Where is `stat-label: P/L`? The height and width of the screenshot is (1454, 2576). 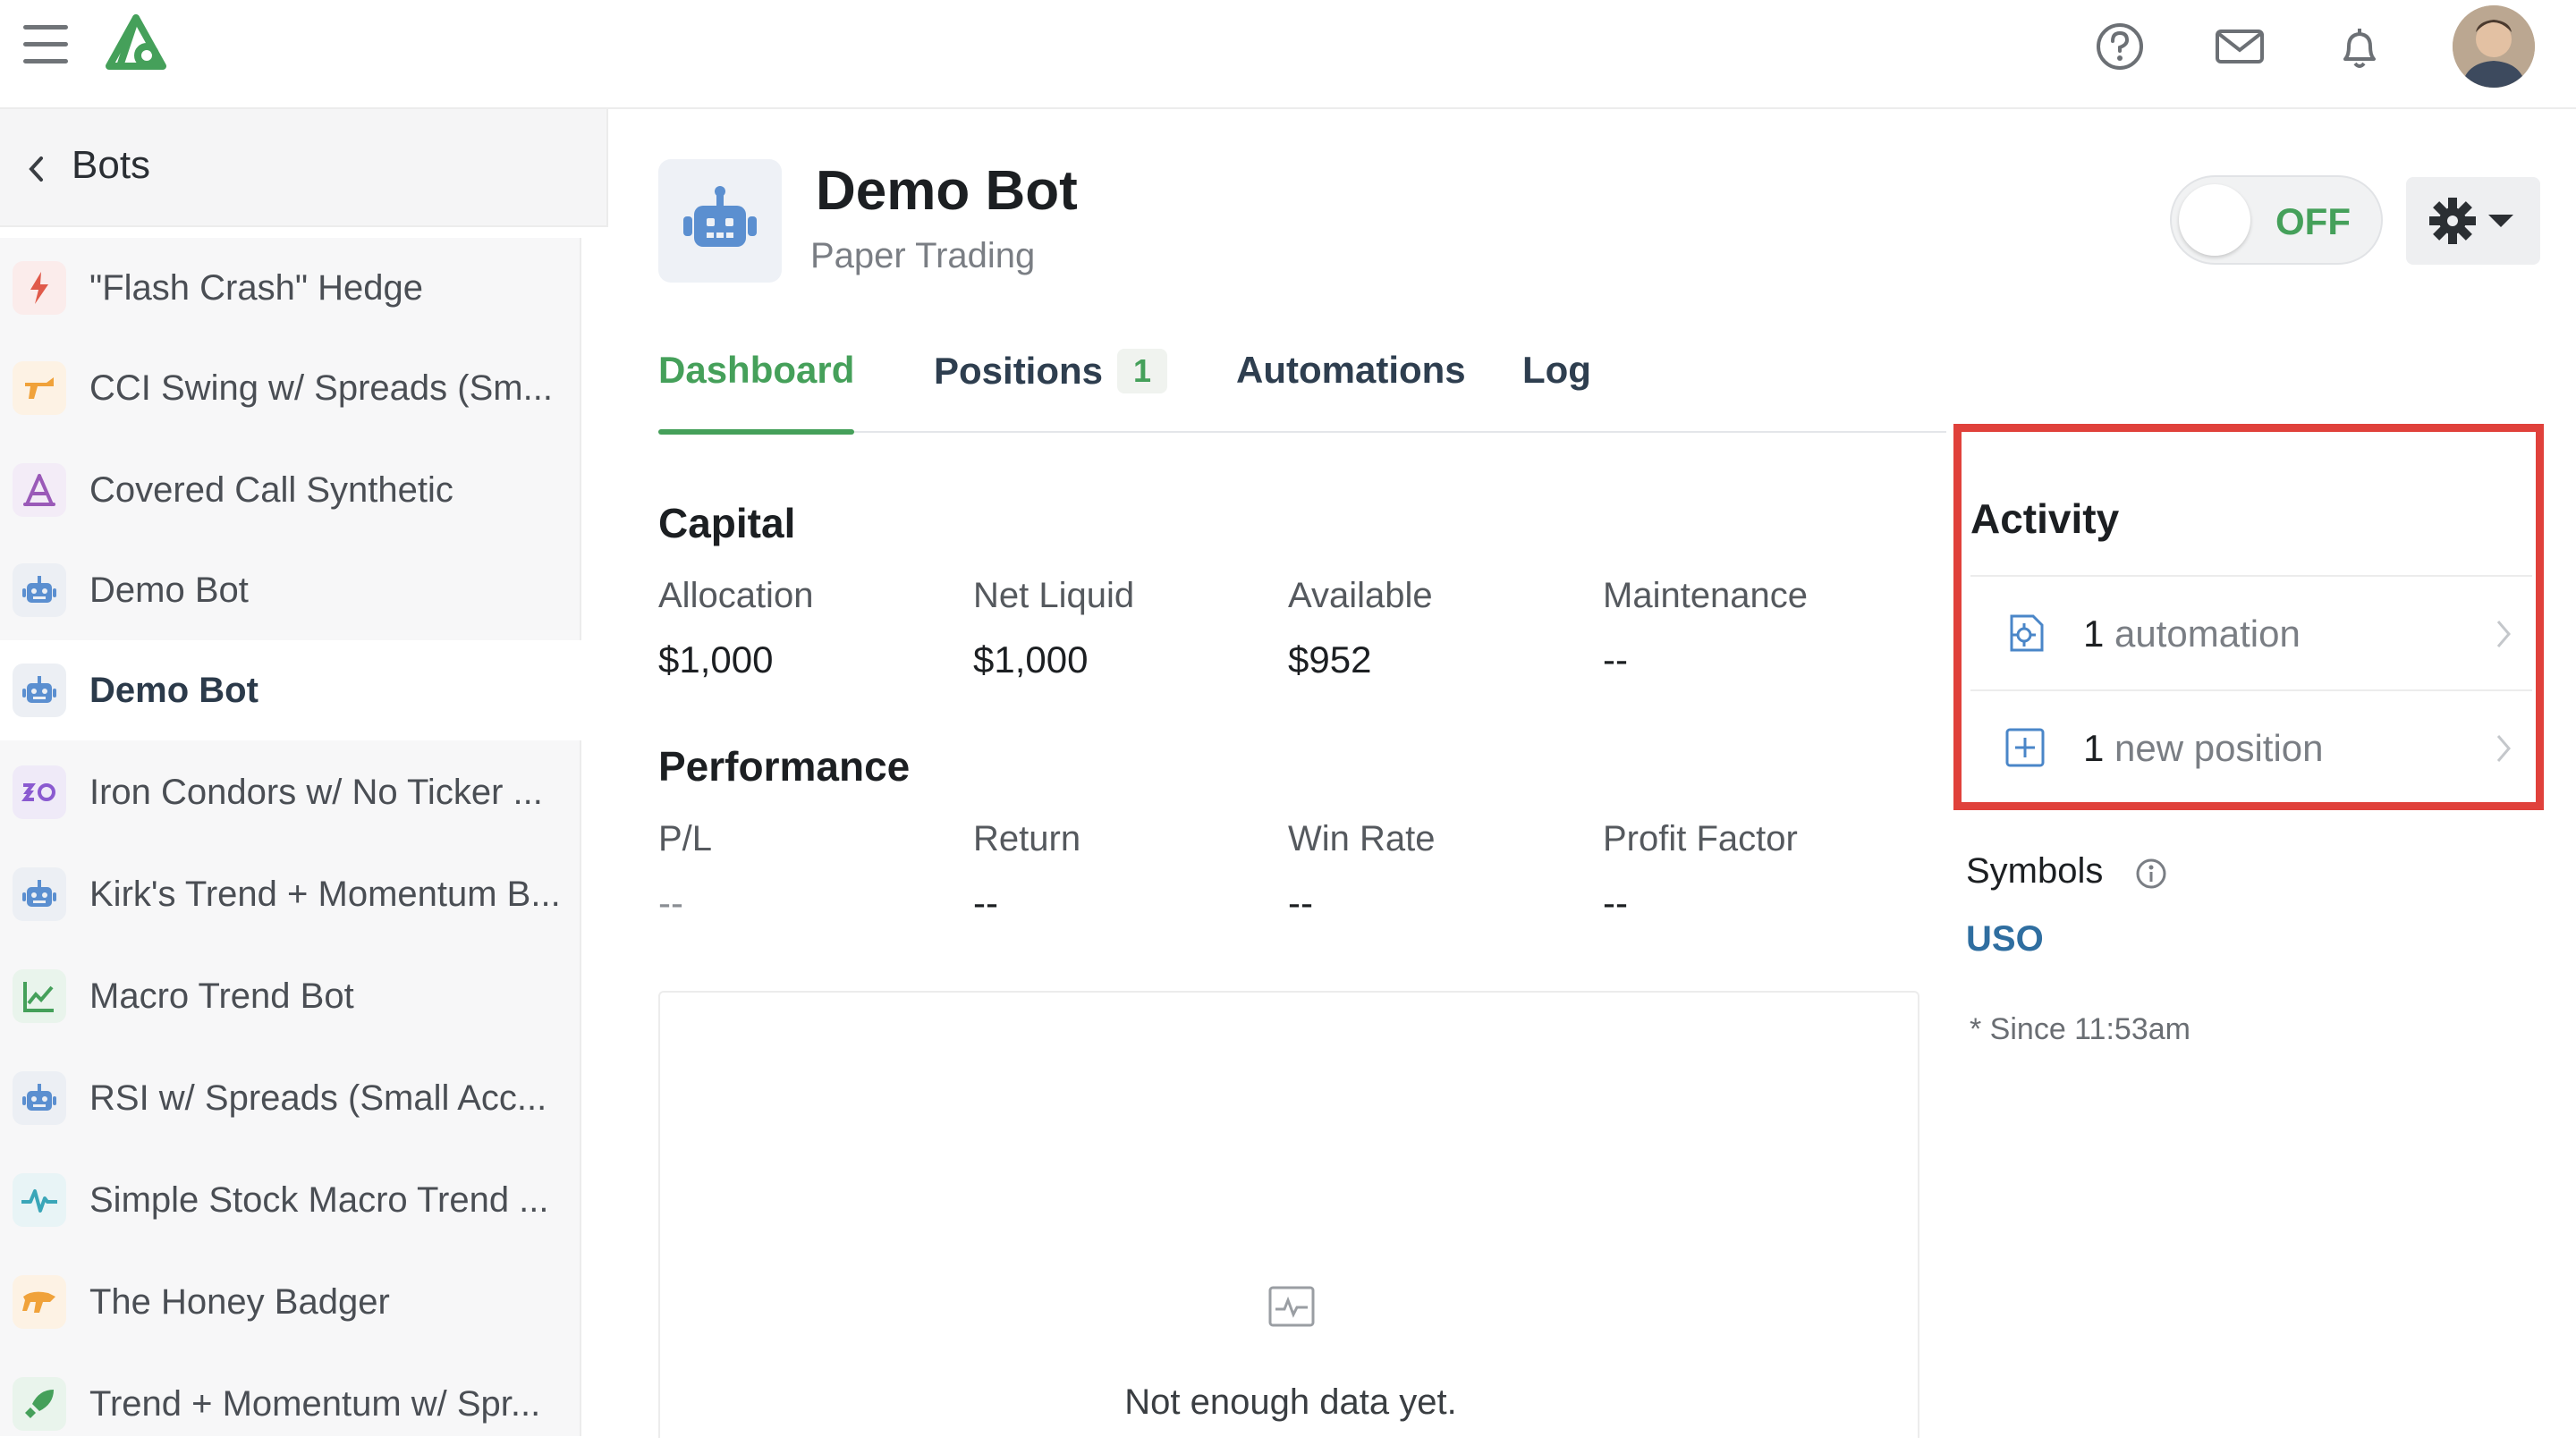 stat-label: P/L is located at coordinates (685, 838).